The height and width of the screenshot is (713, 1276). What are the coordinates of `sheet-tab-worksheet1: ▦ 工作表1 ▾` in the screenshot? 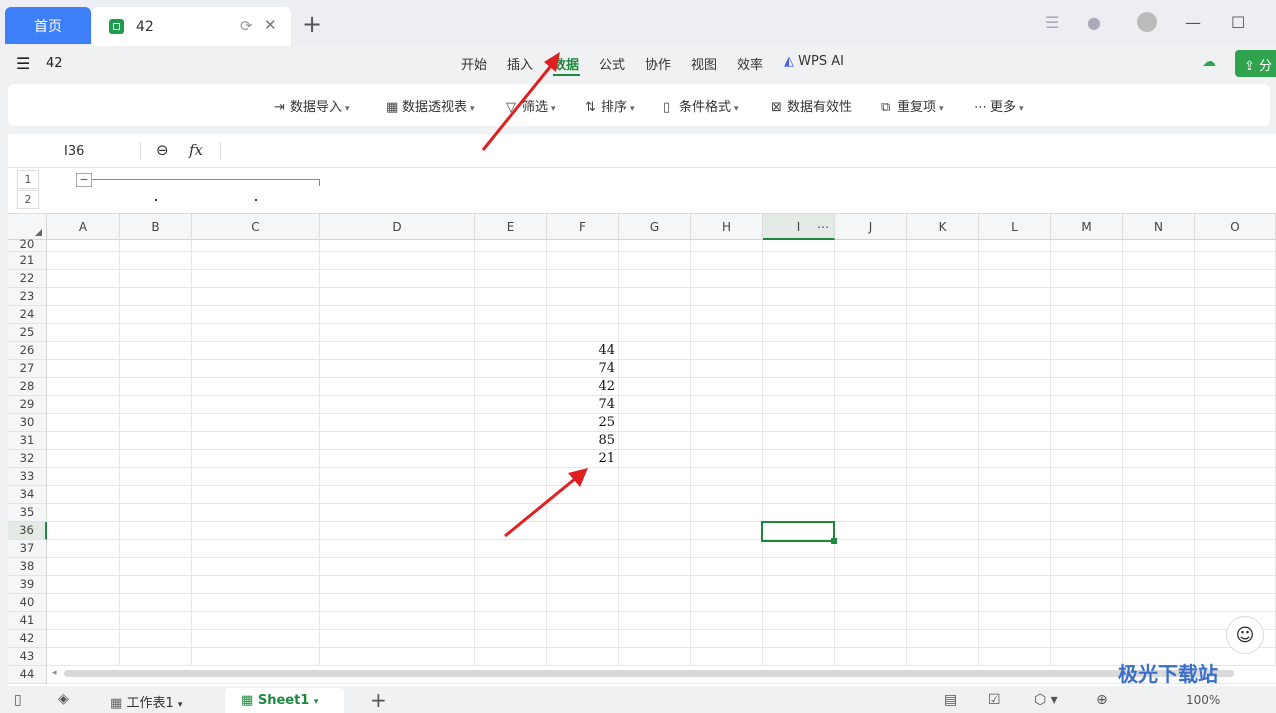 It's located at (146, 701).